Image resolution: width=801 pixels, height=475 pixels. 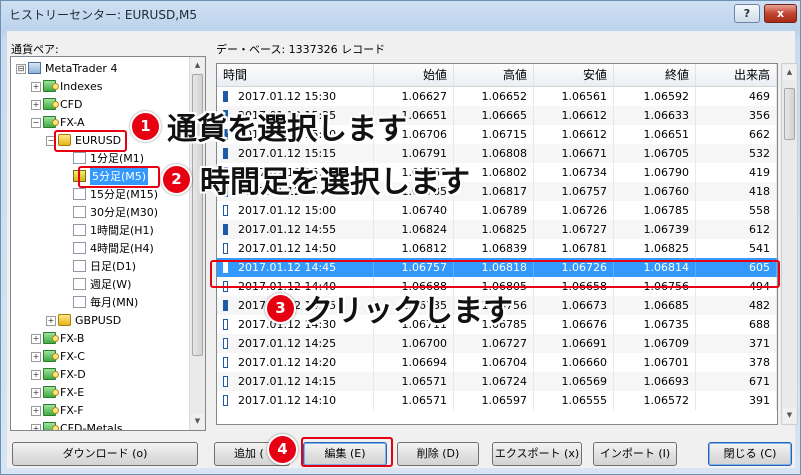 What do you see at coordinates (504, 96) in the screenshot?
I see `cell-text: 1.06652` at bounding box center [504, 96].